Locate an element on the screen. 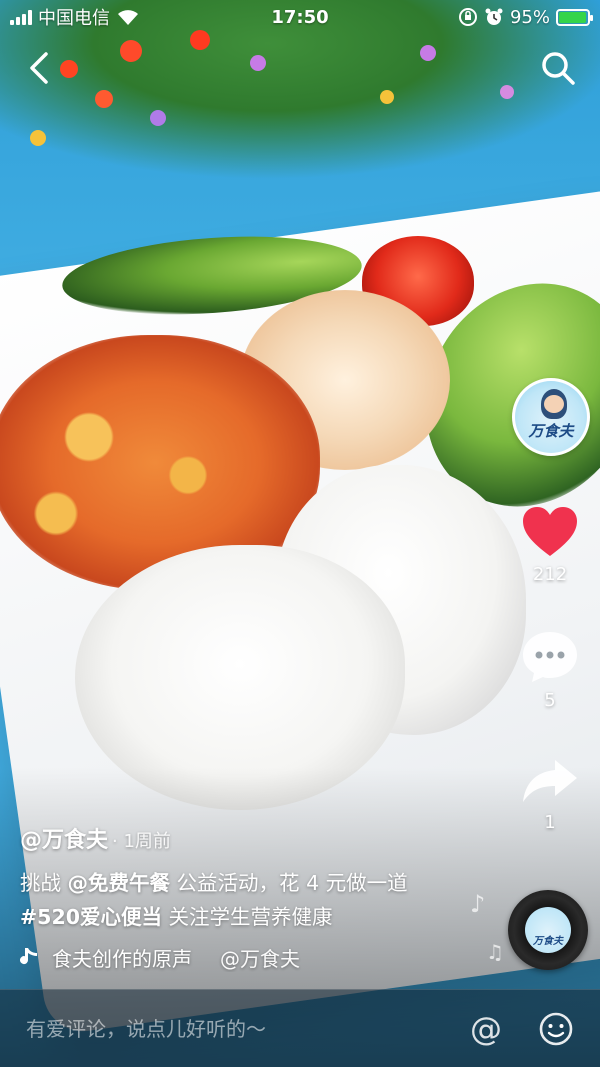  comment-bar: @ is located at coordinates (300, 1028).